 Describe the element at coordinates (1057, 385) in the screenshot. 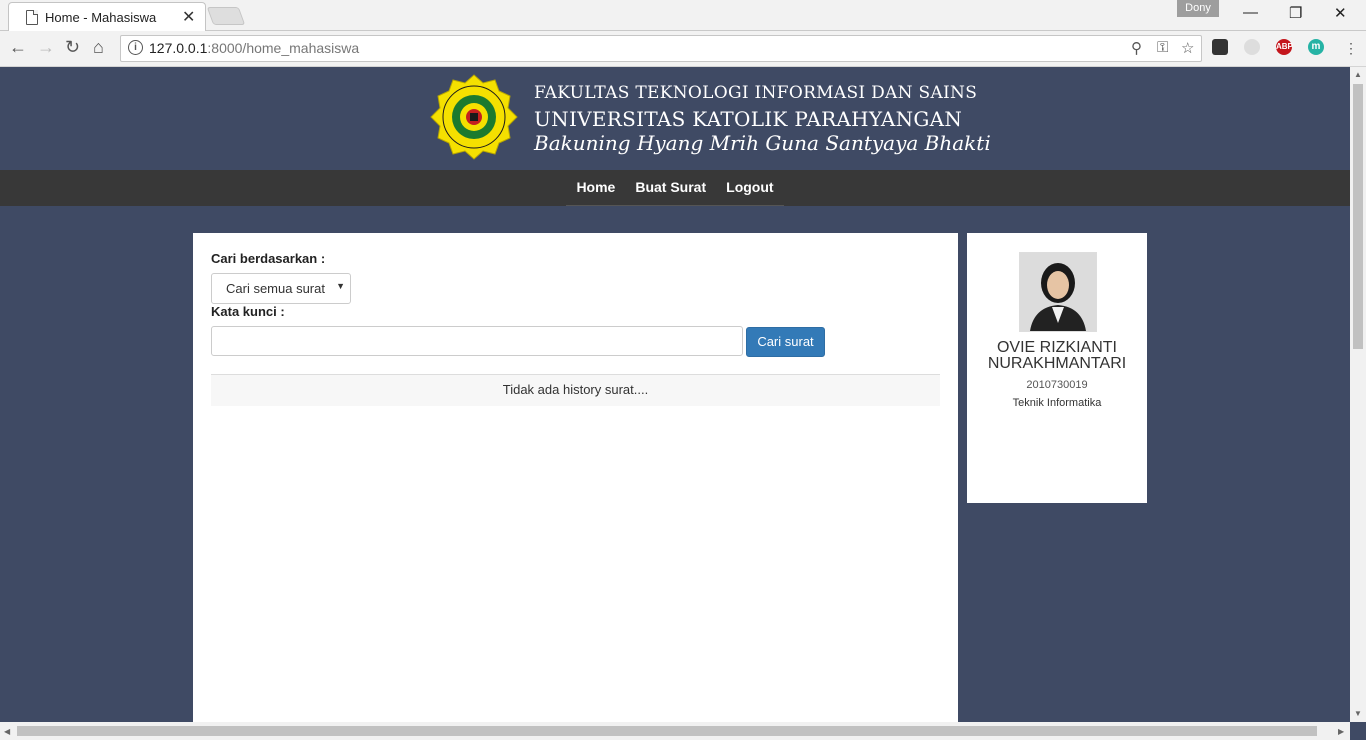

I see `student-npm: 2010730019` at that location.